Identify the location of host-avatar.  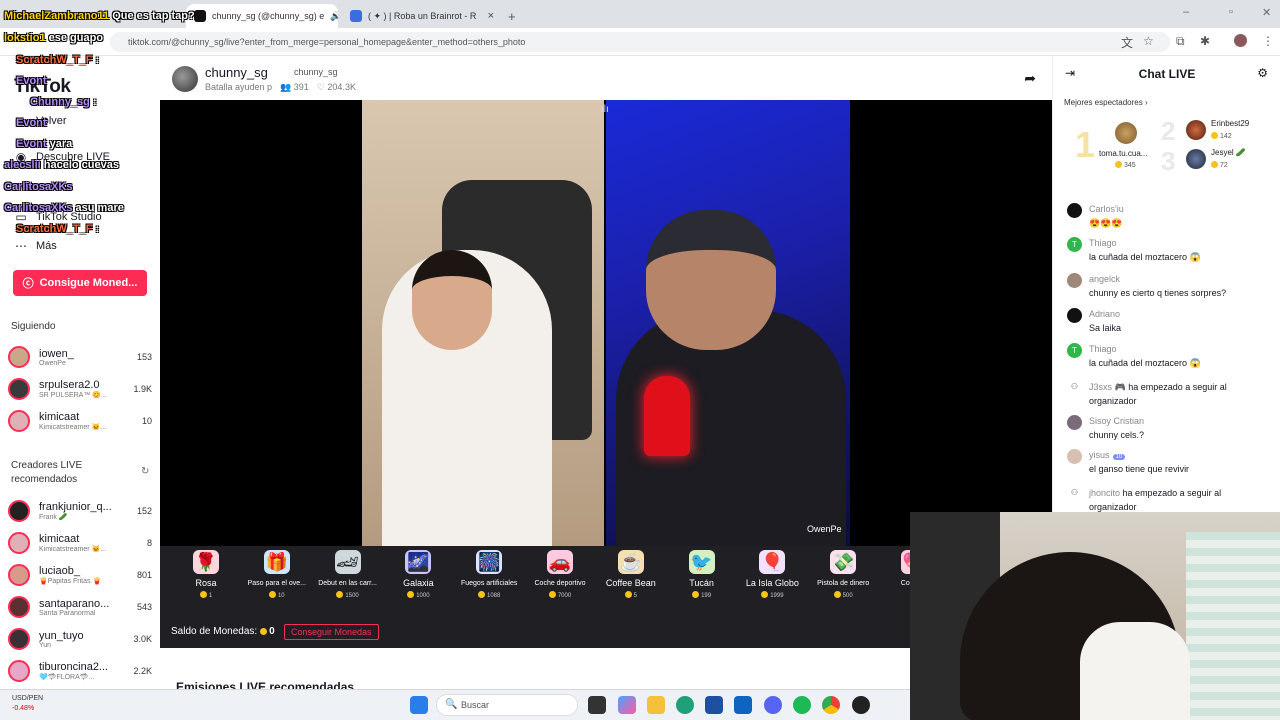
(185, 79).